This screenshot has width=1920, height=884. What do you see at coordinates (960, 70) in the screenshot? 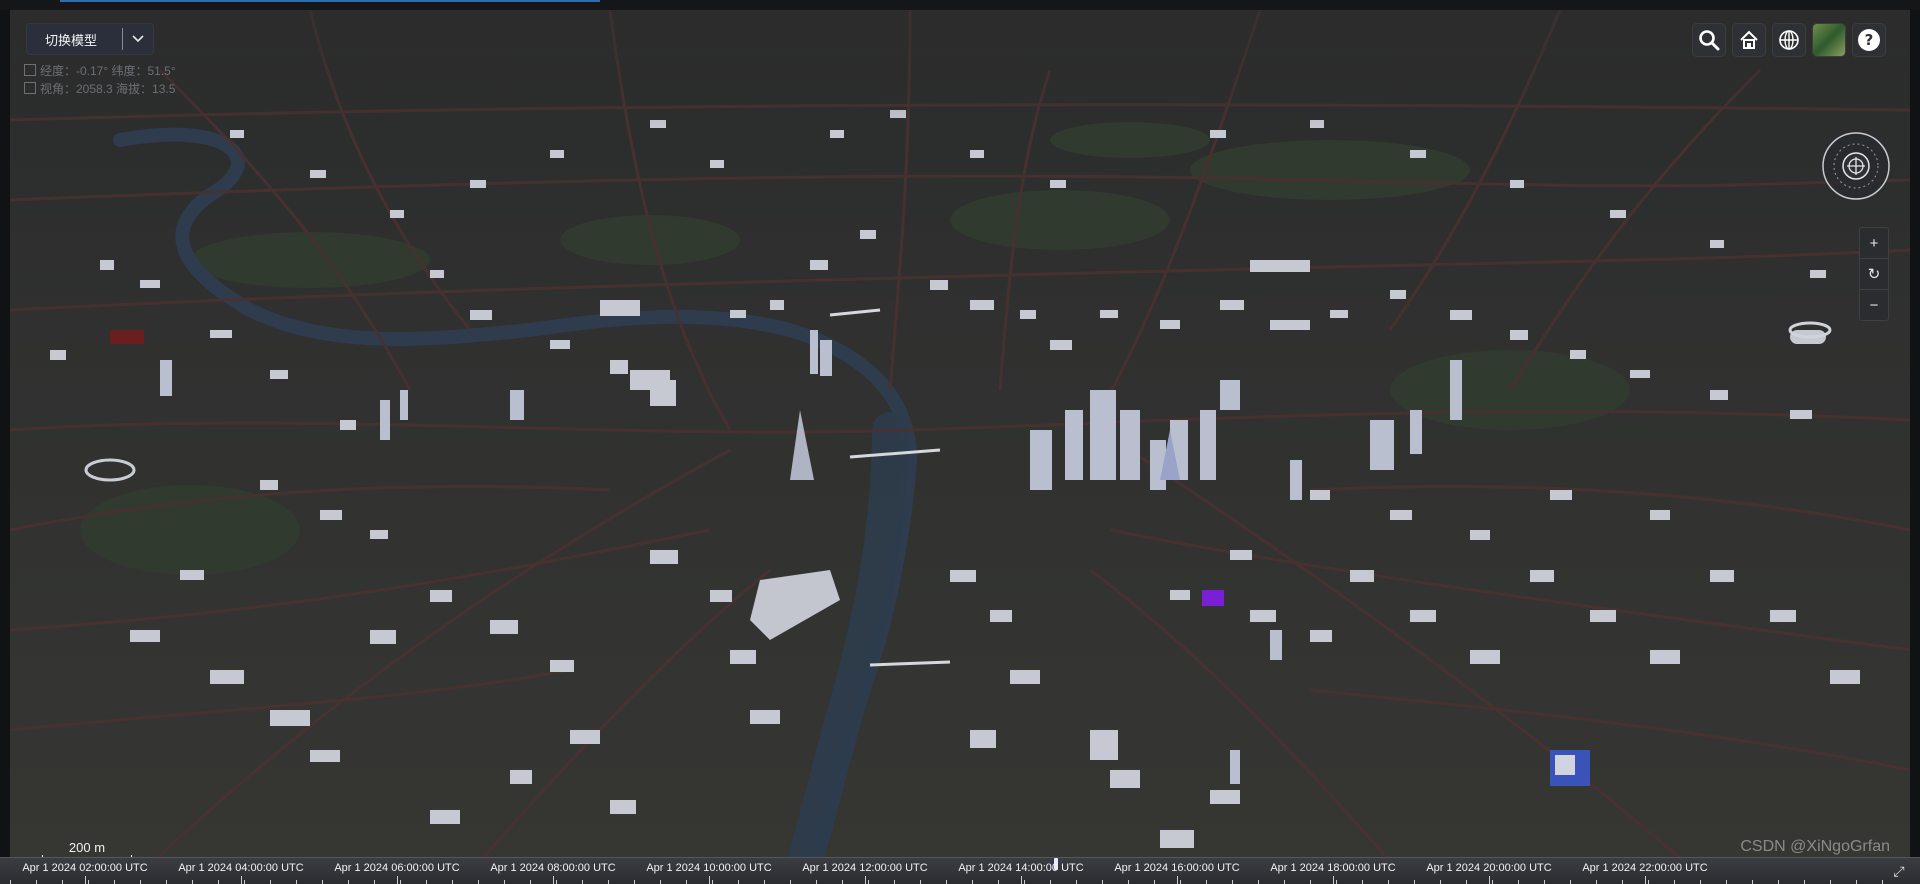
I see `horizon-haze` at bounding box center [960, 70].